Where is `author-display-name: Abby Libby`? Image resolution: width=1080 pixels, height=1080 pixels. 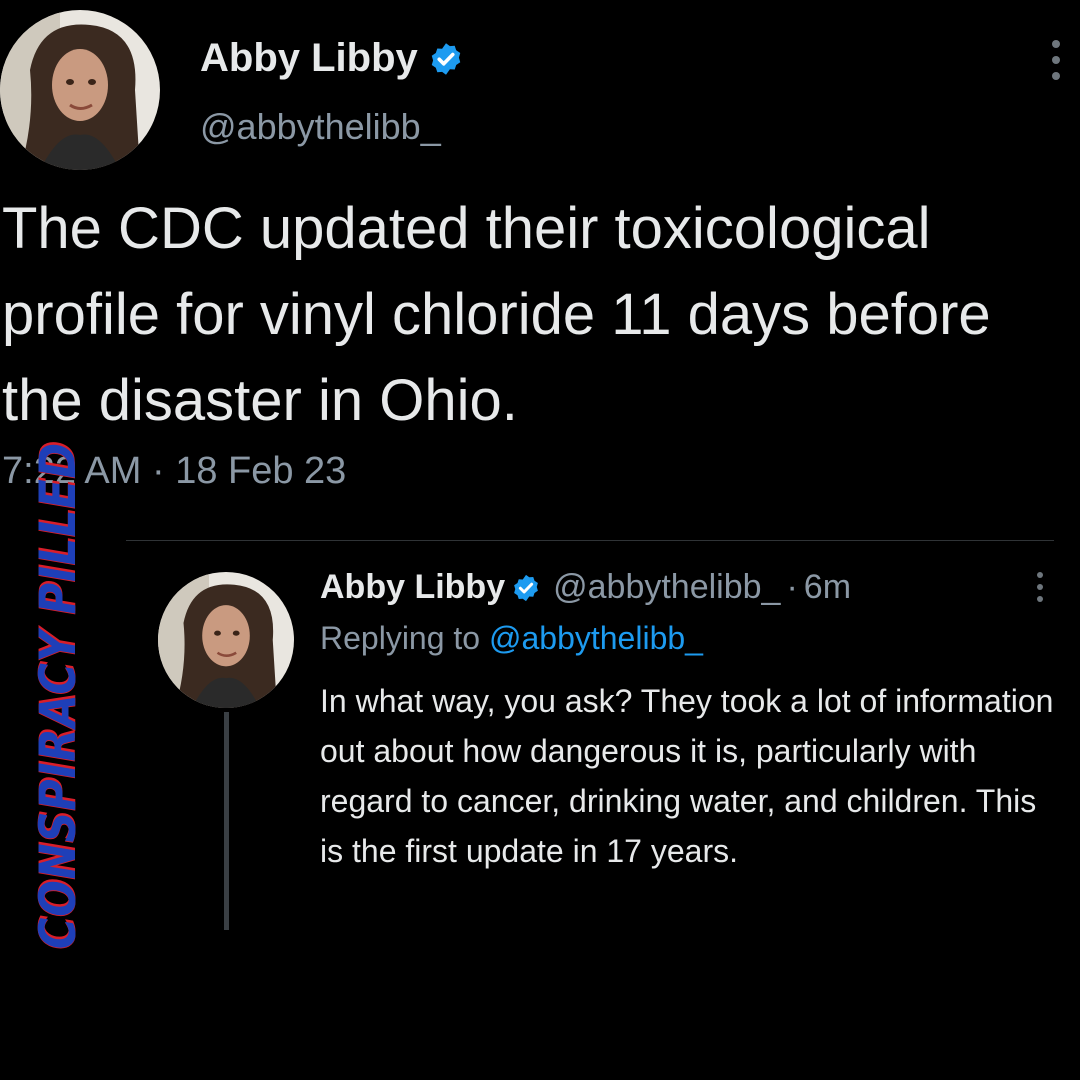
author-display-name: Abby Libby is located at coordinates (309, 58).